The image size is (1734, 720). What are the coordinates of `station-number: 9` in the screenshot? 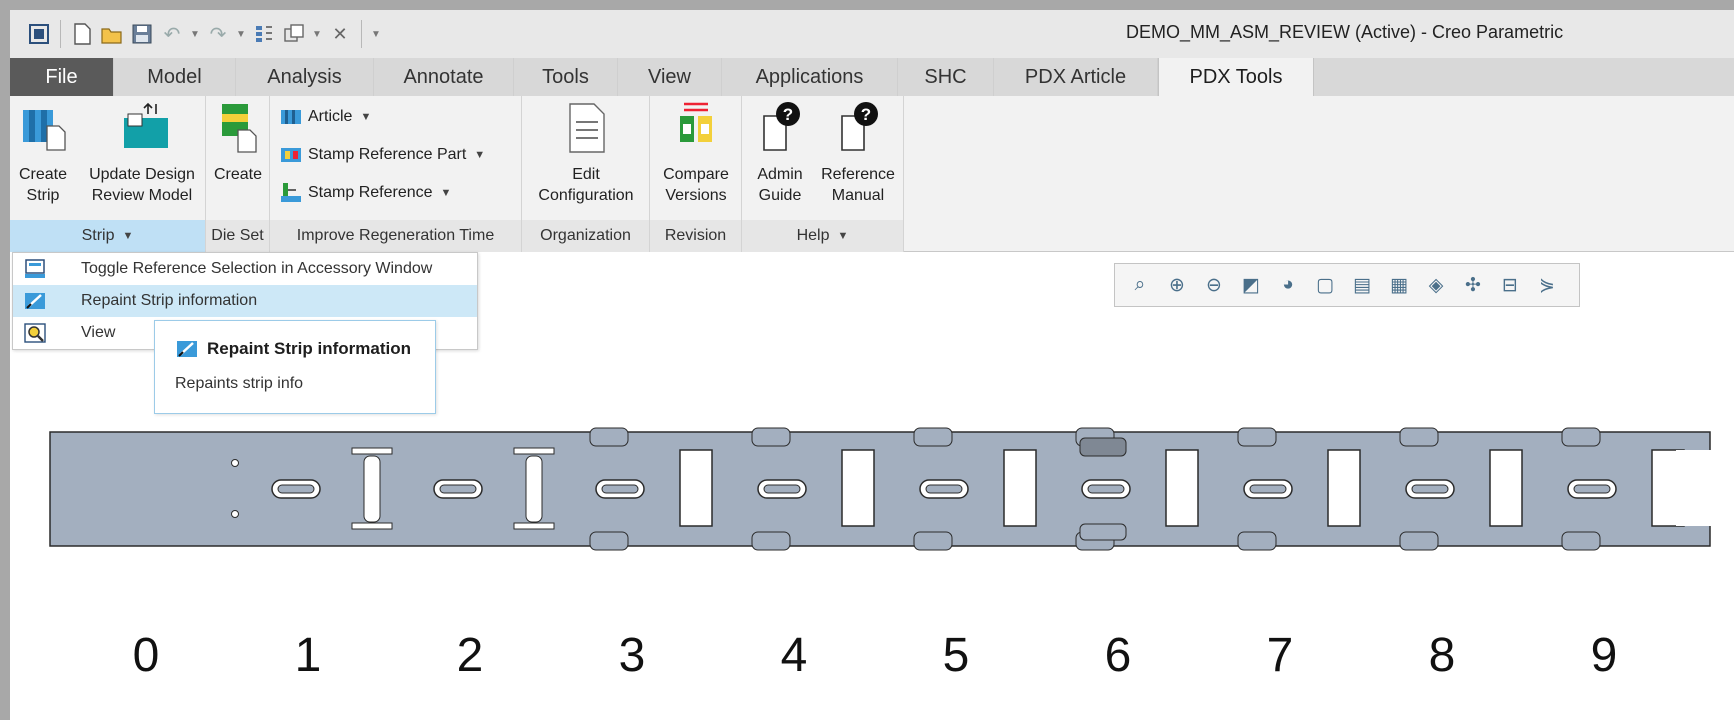 It's located at (1604, 655).